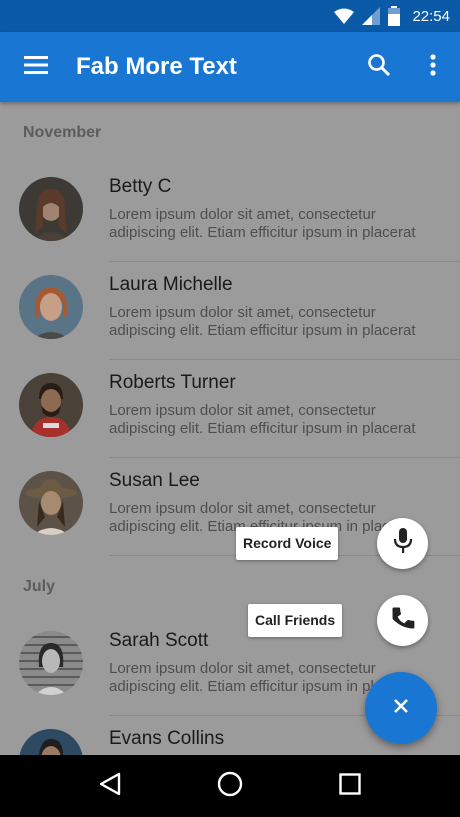  Describe the element at coordinates (344, 16) in the screenshot. I see `wifi-icon` at that location.